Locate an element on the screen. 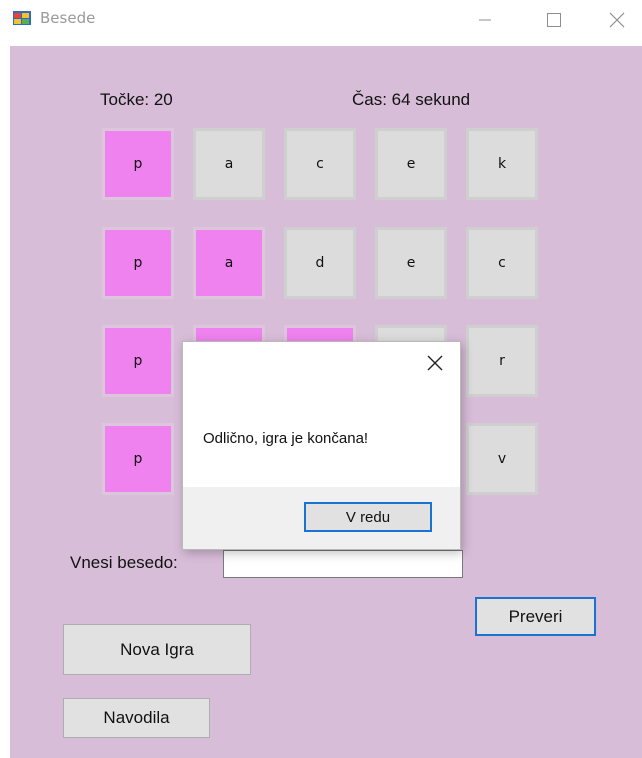 The width and height of the screenshot is (642, 758). maximize-icon is located at coordinates (554, 20).